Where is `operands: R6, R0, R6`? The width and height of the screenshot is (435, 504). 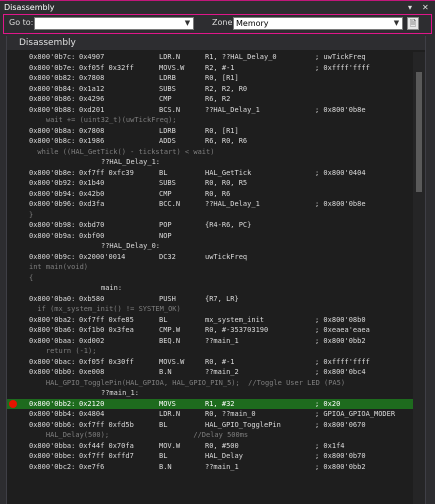
operands: R6, R0, R6 is located at coordinates (226, 141).